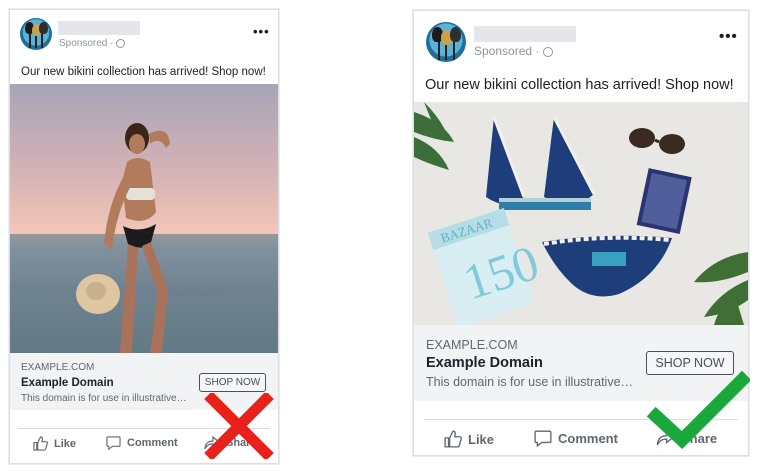 The image size is (762, 471). I want to click on shop-now-button: SHOP NOW, so click(232, 382).